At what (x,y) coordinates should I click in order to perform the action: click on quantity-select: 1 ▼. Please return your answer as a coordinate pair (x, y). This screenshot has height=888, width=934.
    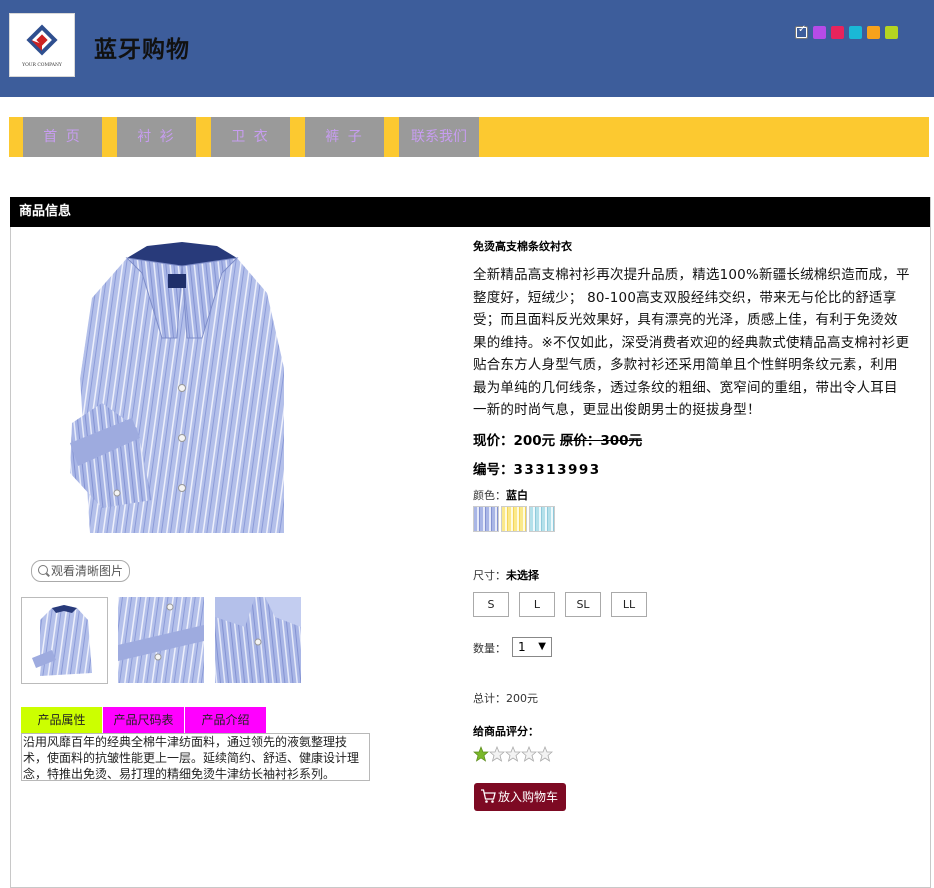
    Looking at the image, I should click on (532, 647).